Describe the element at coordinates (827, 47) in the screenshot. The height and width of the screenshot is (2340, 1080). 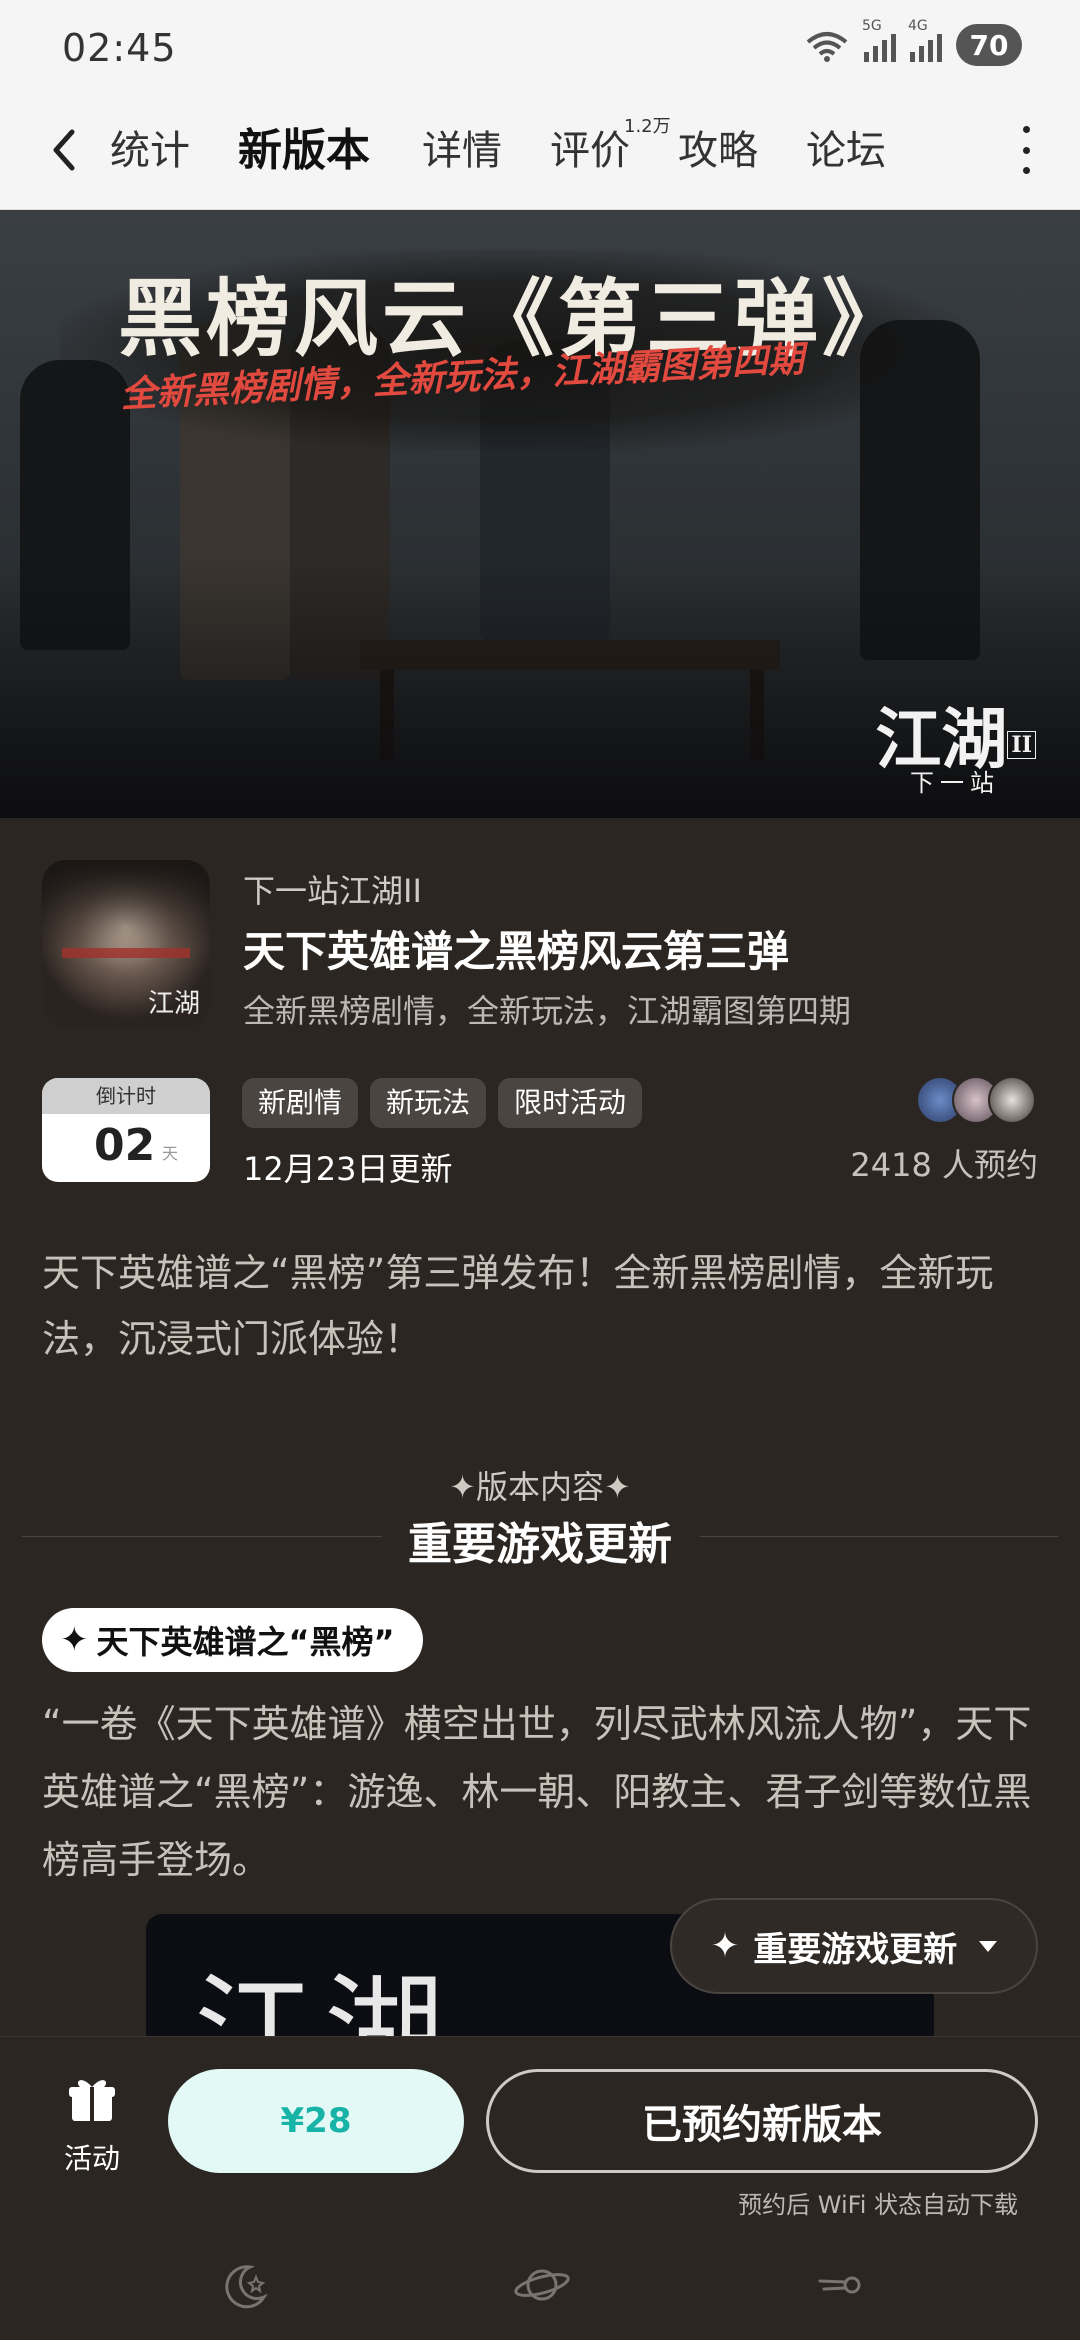
I see `wifi-icon` at that location.